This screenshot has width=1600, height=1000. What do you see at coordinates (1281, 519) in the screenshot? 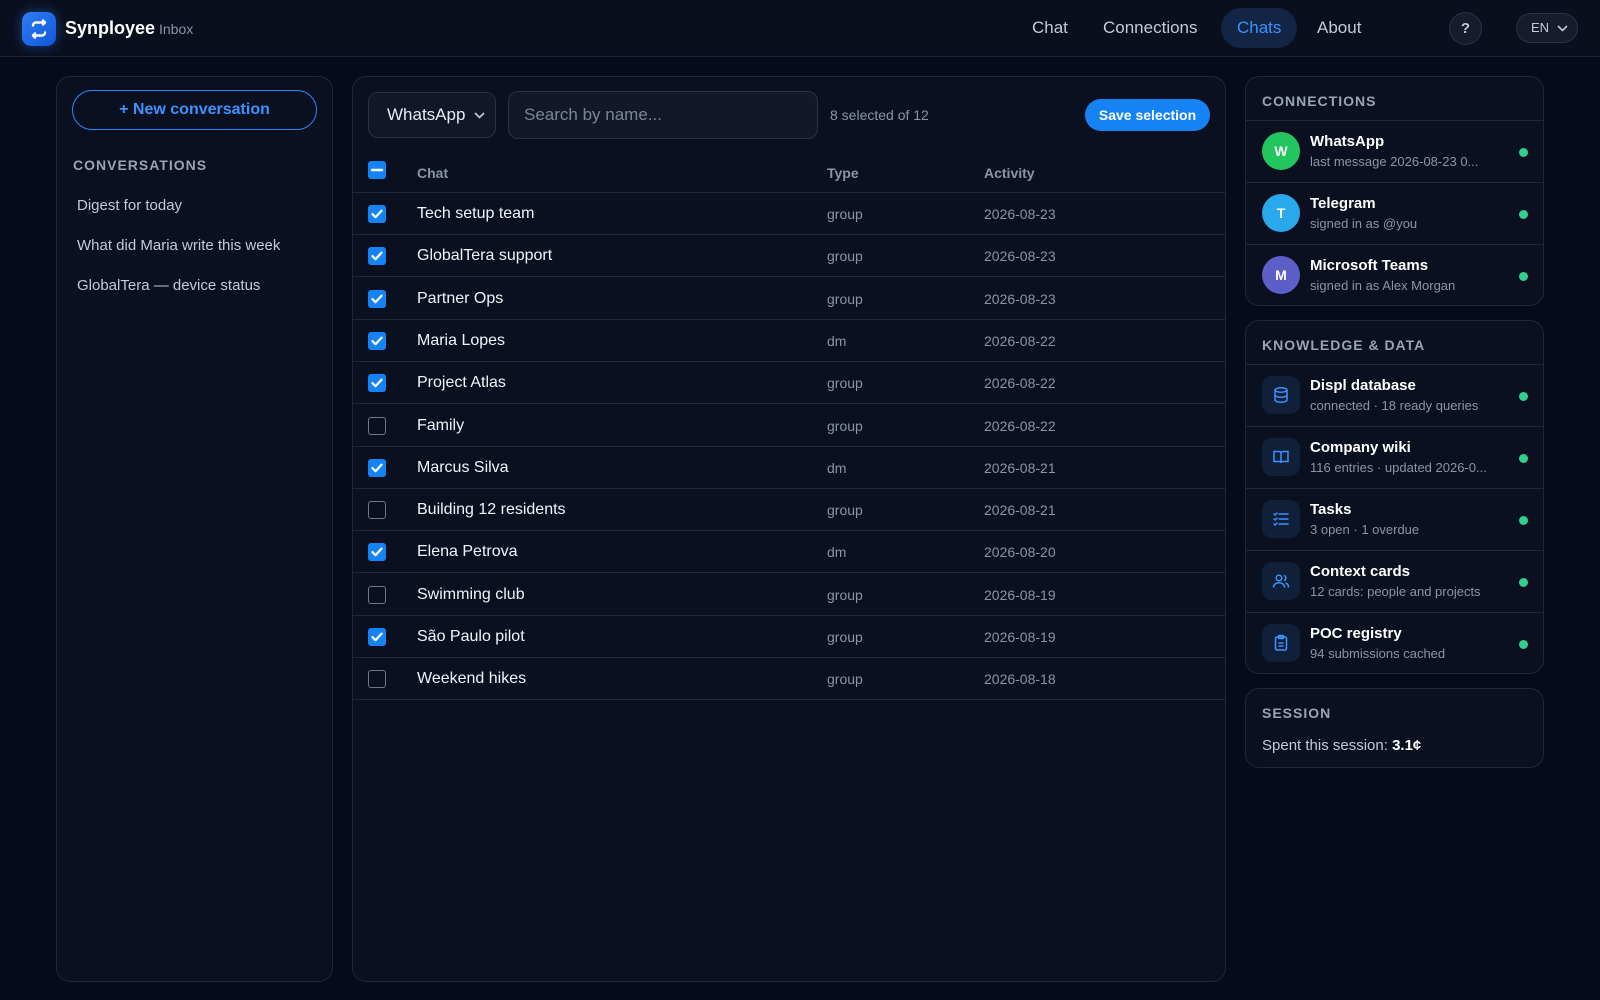
I see `list-icon` at bounding box center [1281, 519].